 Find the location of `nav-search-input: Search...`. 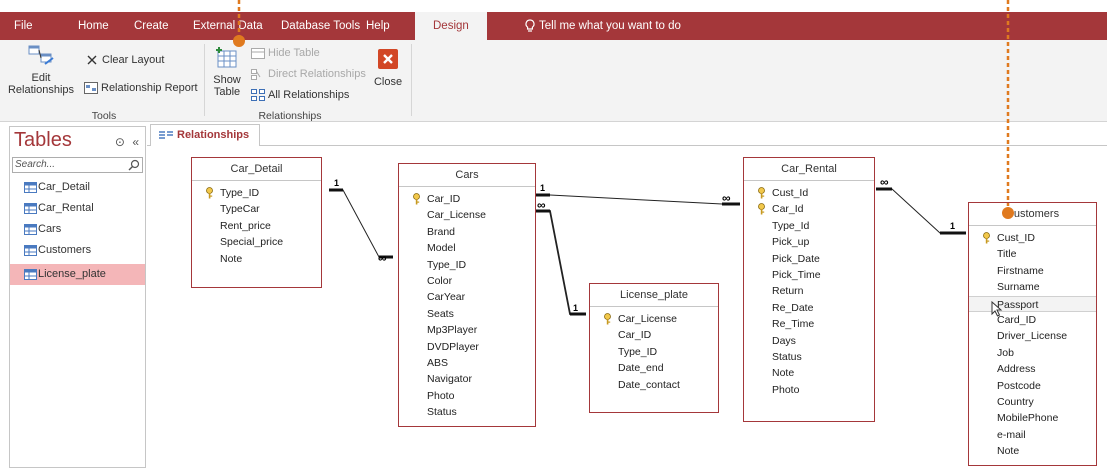

nav-search-input: Search... is located at coordinates (77, 165).